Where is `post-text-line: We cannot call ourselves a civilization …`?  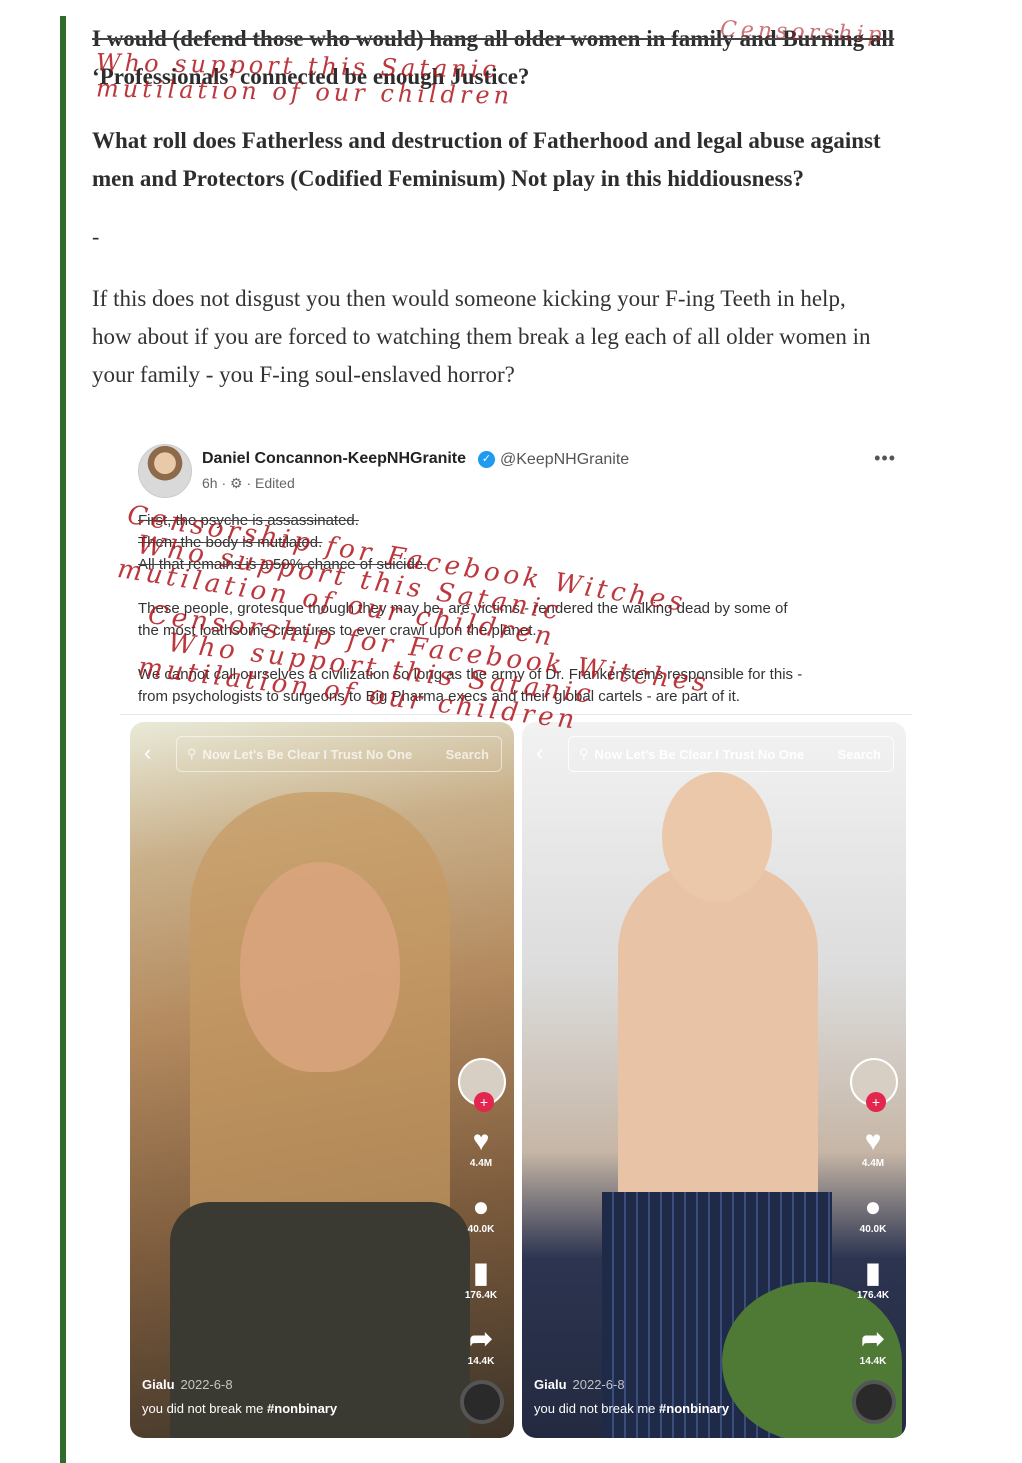 post-text-line: We cannot call ourselves a civilization … is located at coordinates (470, 674).